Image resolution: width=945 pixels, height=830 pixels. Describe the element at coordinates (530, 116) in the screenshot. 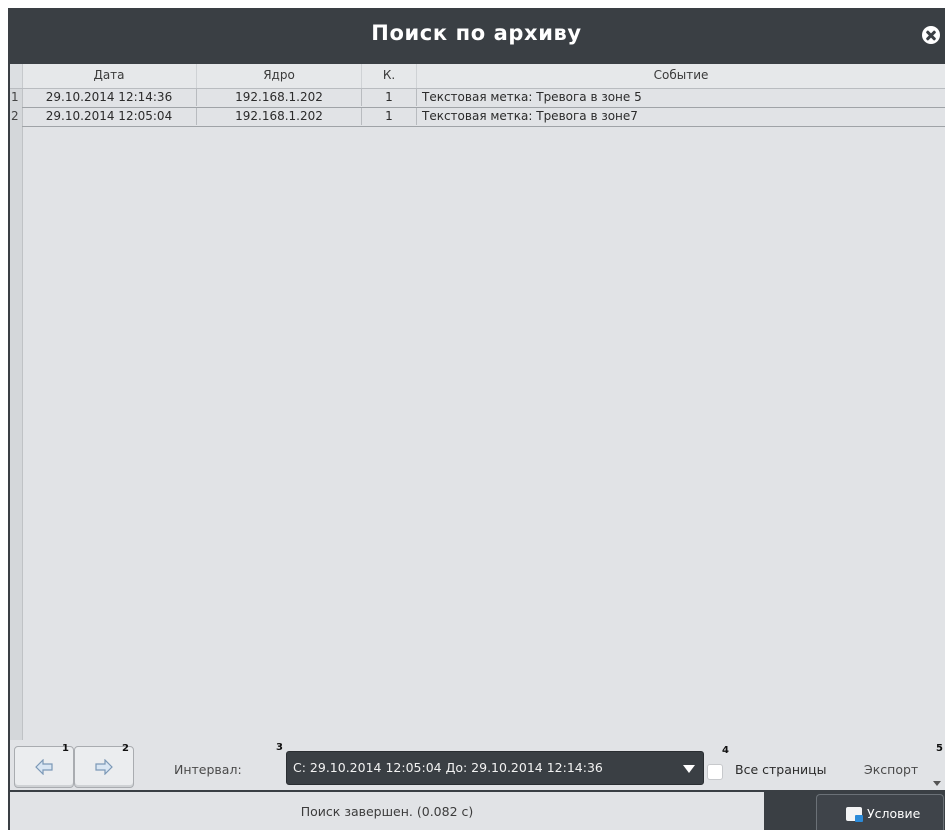

I see `cell-event: Текстовая метка: Тревога в зоне7` at that location.